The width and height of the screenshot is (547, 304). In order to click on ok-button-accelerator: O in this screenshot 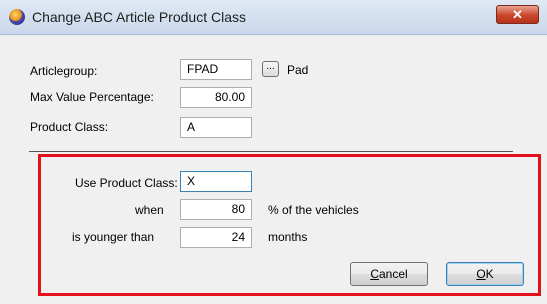, I will do `click(481, 274)`.